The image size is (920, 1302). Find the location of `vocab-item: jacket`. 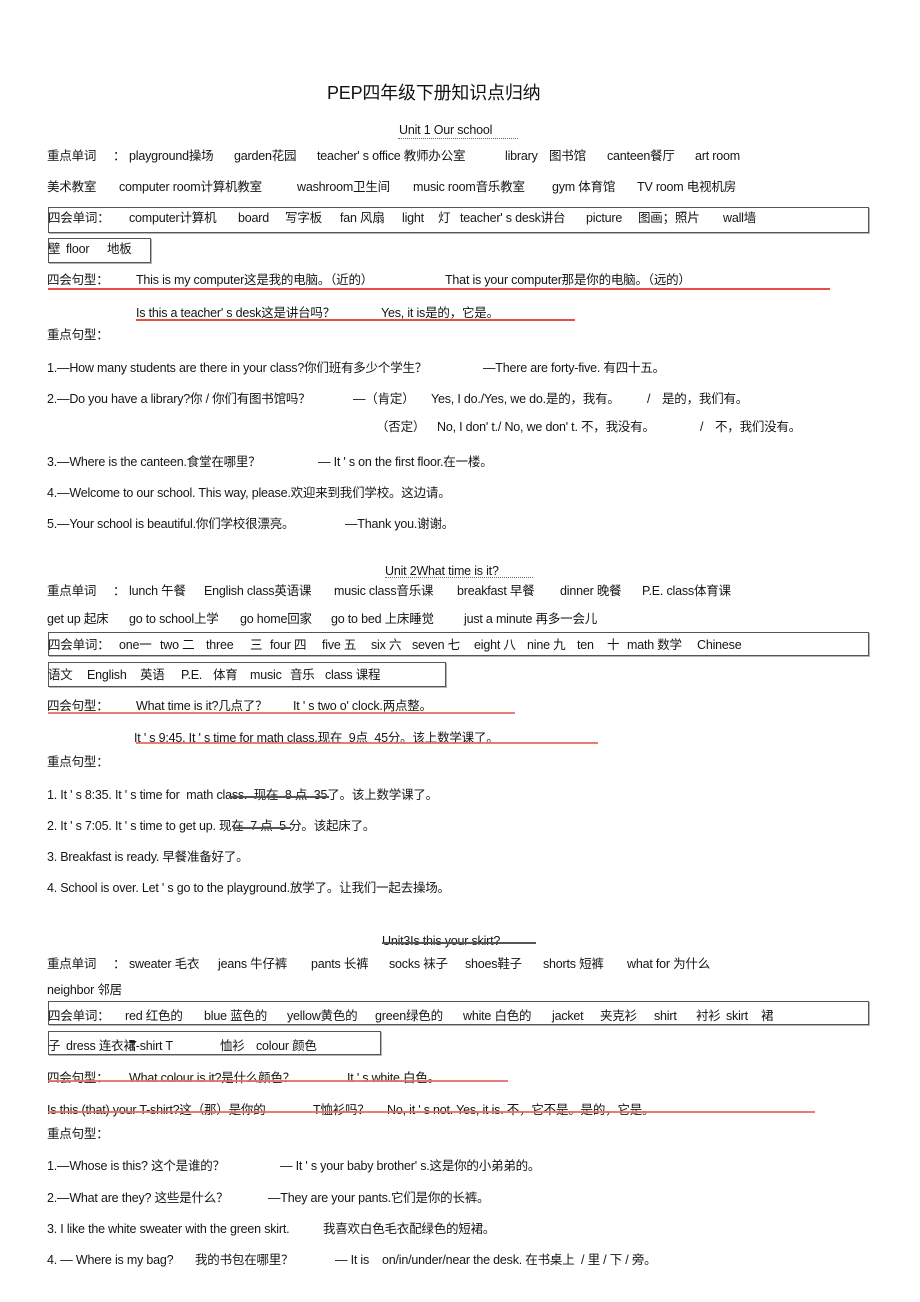

vocab-item: jacket is located at coordinates (568, 1016).